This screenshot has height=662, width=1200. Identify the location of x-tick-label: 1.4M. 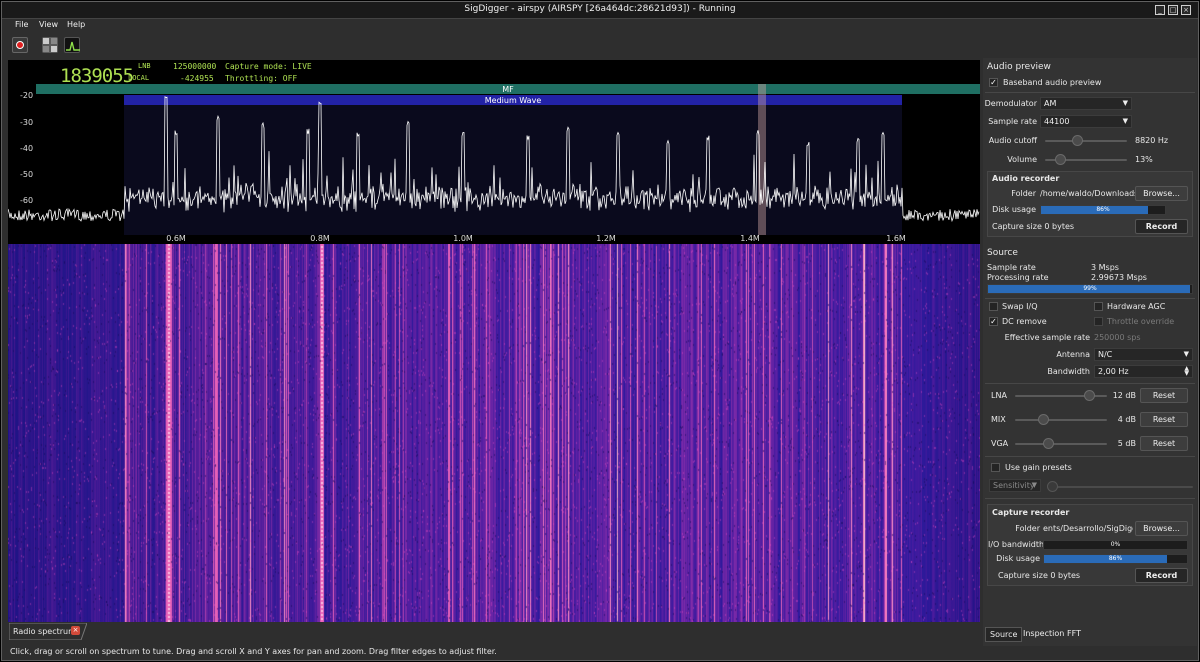
(750, 238).